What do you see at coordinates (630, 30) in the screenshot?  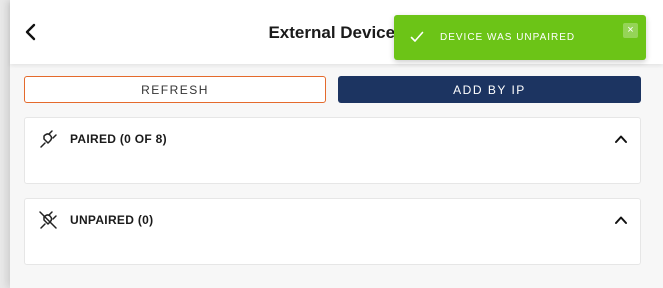 I see `toast-close-button: ×` at bounding box center [630, 30].